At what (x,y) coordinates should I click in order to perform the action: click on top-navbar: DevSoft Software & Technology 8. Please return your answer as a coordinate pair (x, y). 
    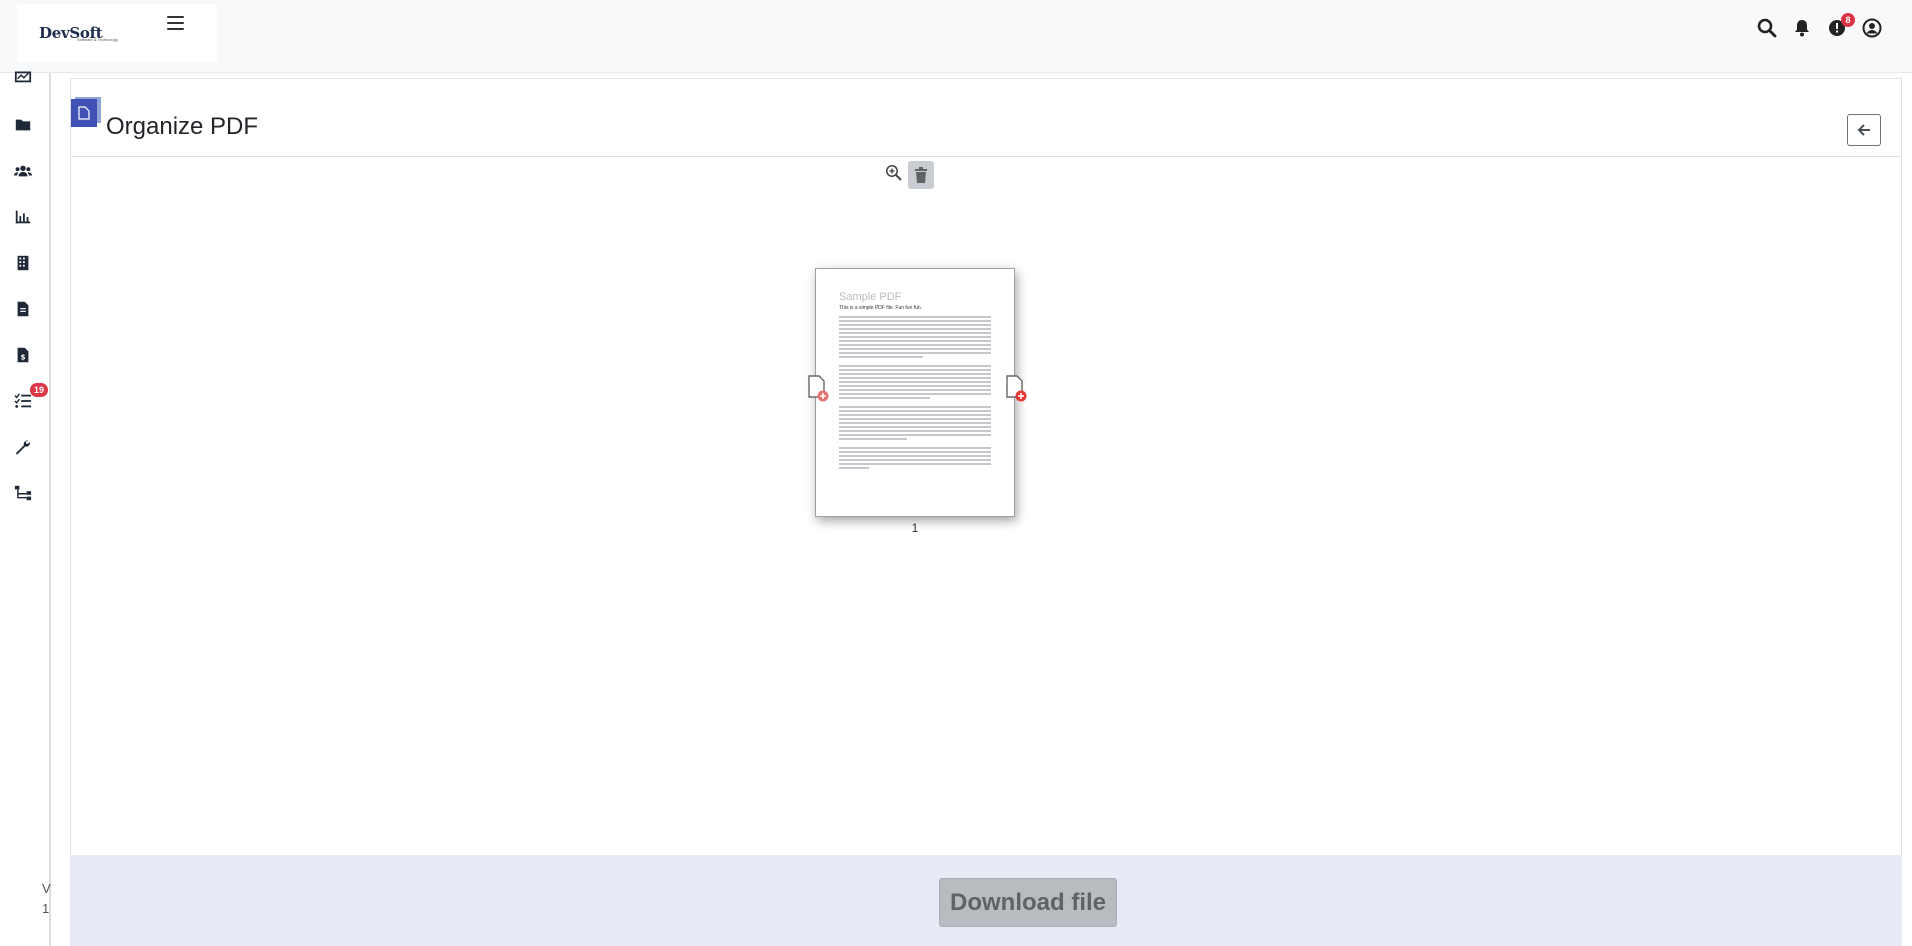
    Looking at the image, I should click on (956, 36).